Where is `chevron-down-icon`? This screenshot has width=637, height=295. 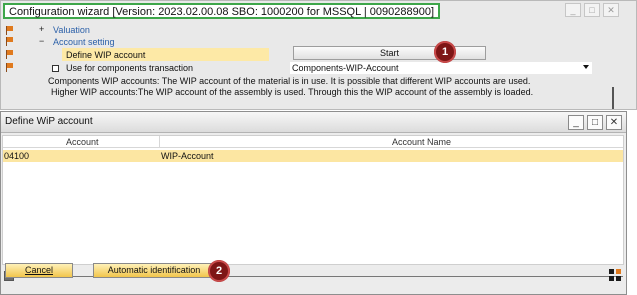 chevron-down-icon is located at coordinates (586, 67).